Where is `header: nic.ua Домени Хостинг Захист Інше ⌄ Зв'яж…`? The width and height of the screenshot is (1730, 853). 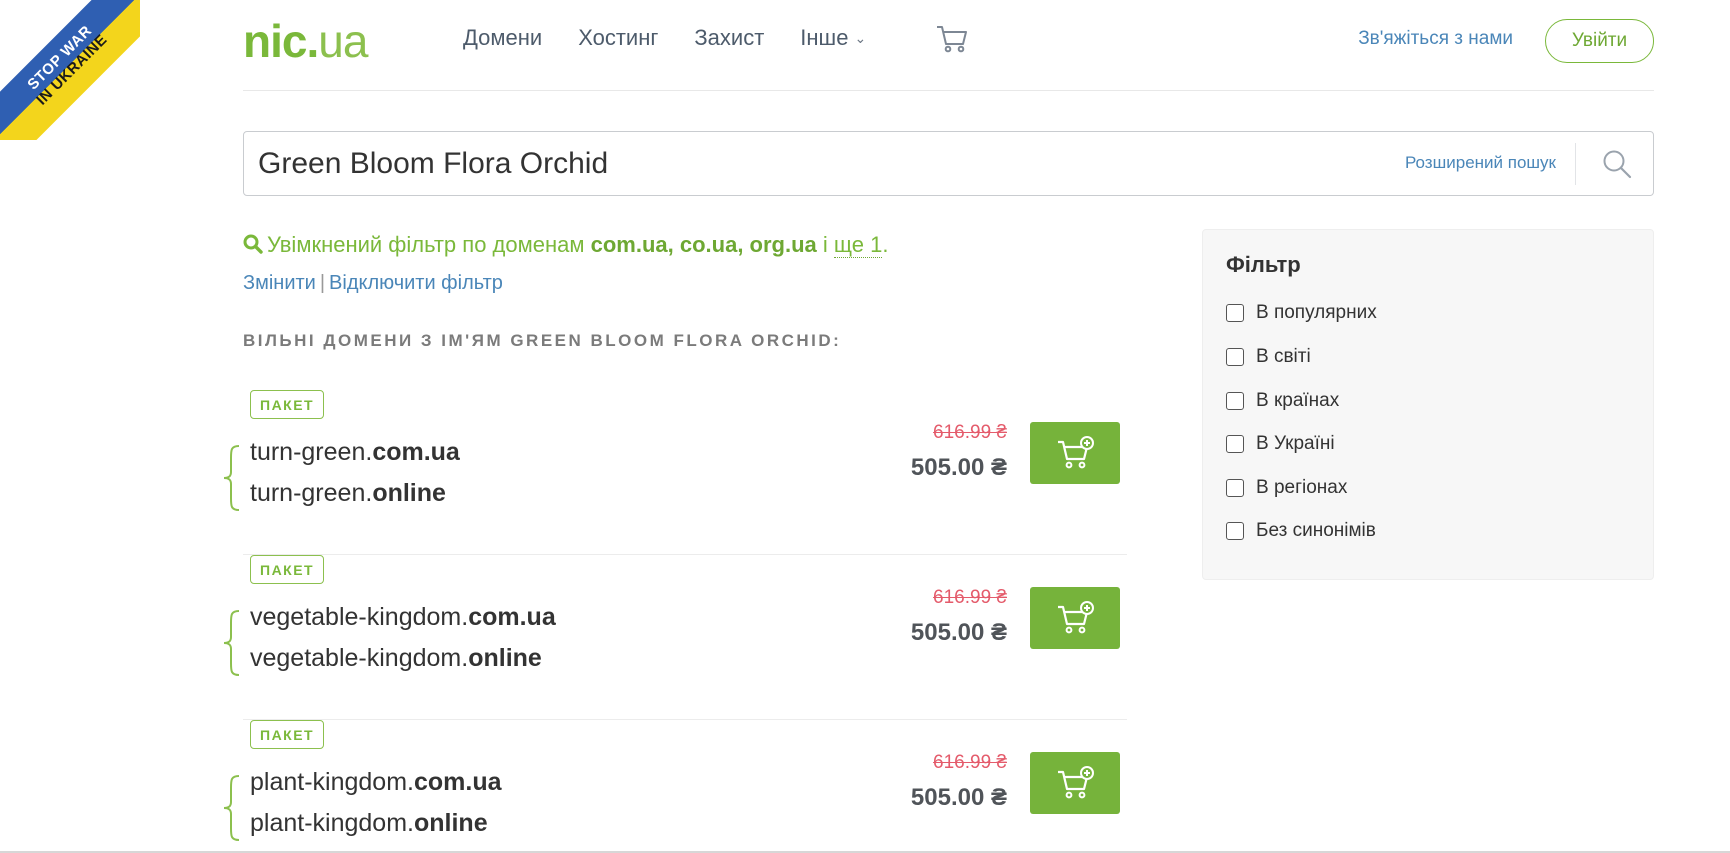
header: nic.ua Домени Хостинг Захист Інше ⌄ Зв'яж… is located at coordinates (948, 45).